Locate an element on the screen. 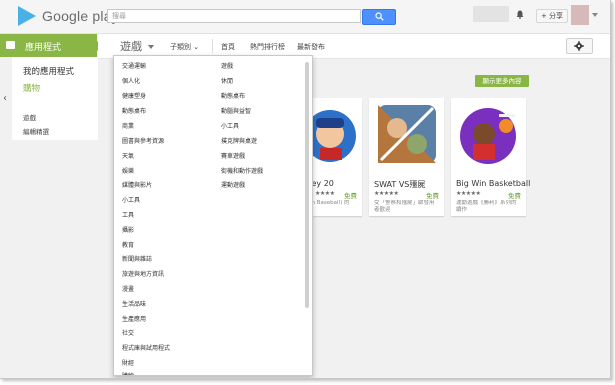  settings-button is located at coordinates (579, 46).